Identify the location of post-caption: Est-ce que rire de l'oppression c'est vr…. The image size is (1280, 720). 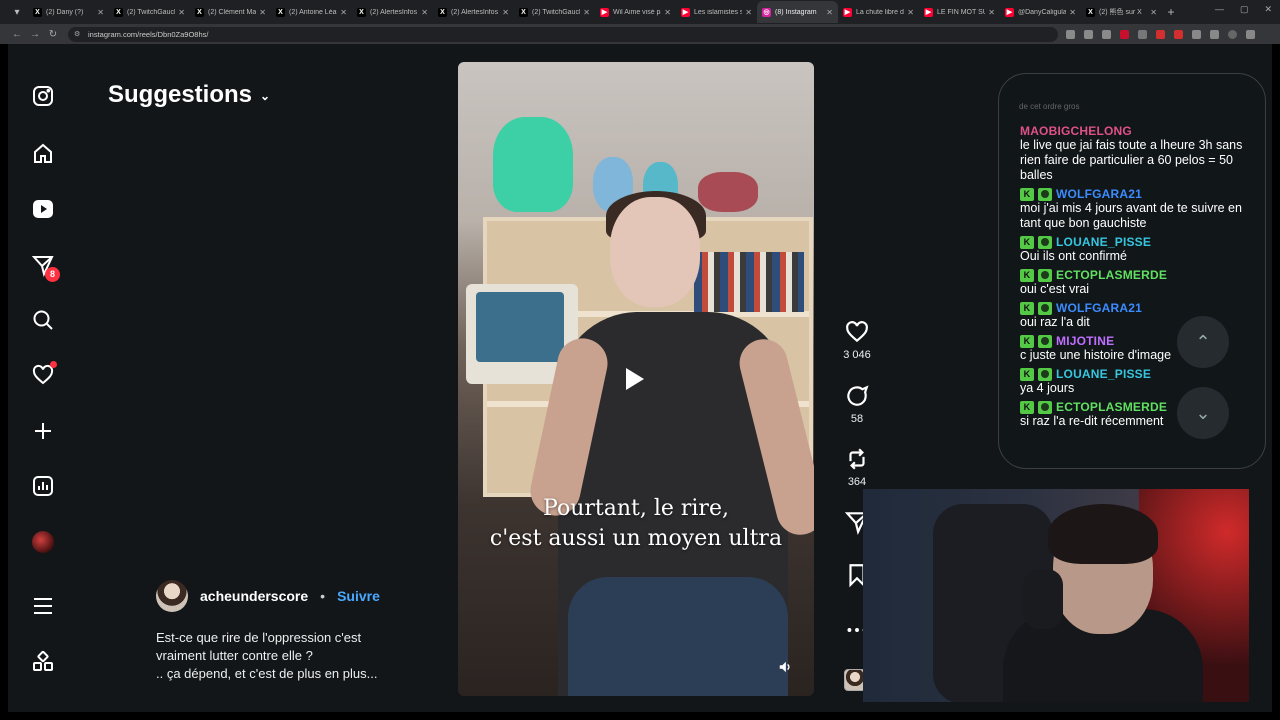
(286, 656).